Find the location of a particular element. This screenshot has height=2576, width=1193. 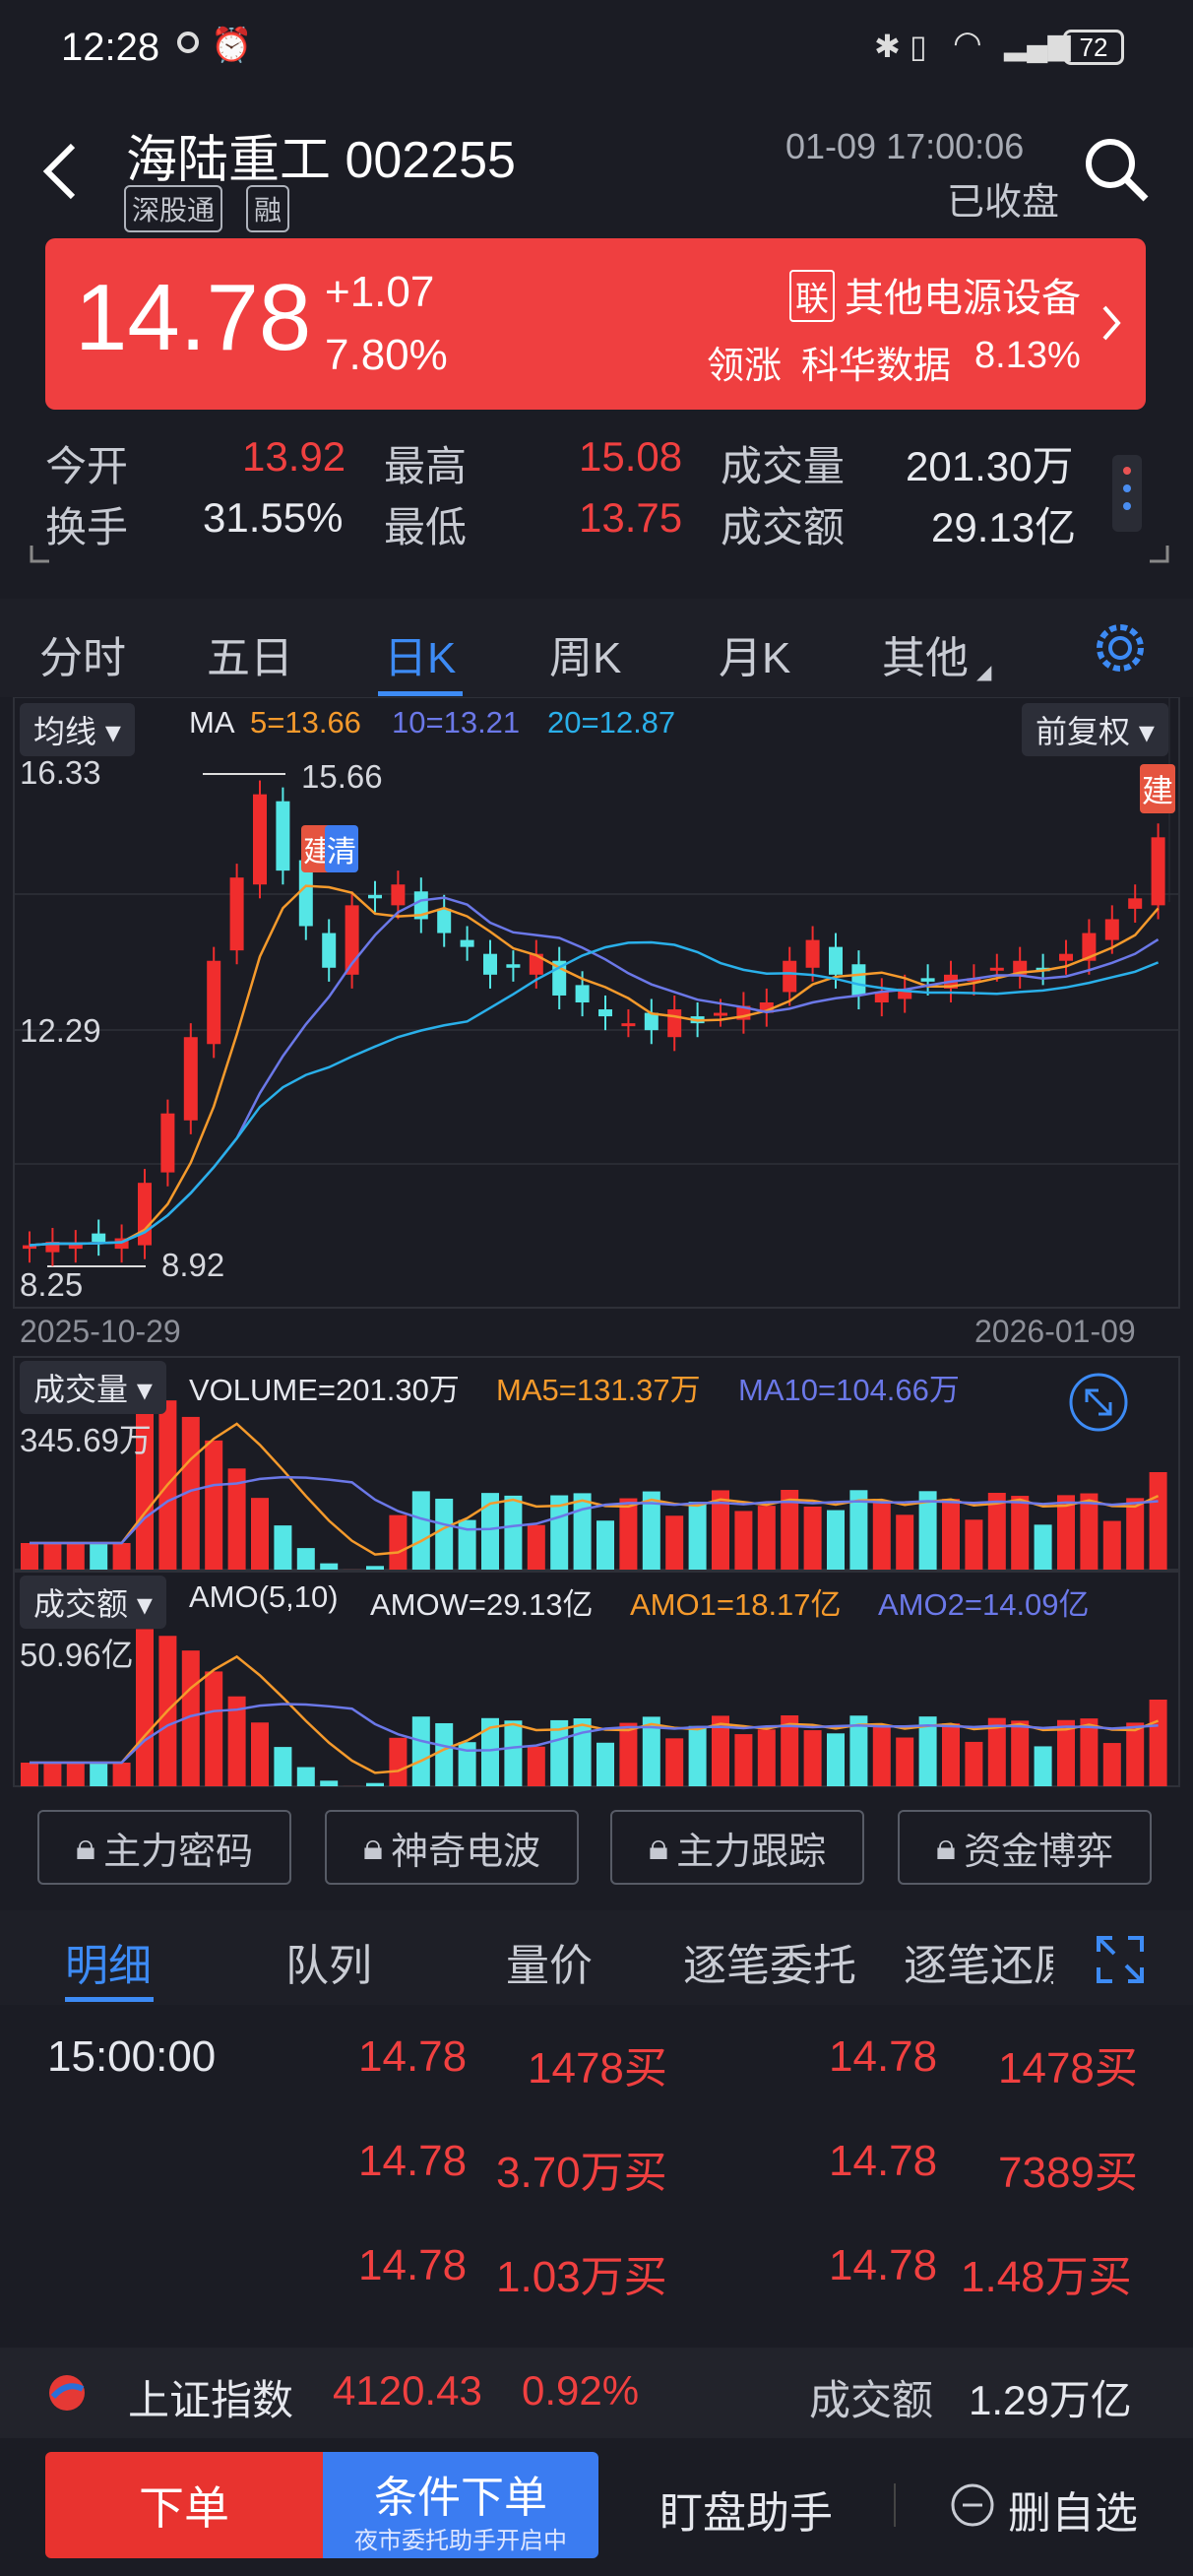

tab-order-by-order: 逐笔委托 is located at coordinates (769, 1961).